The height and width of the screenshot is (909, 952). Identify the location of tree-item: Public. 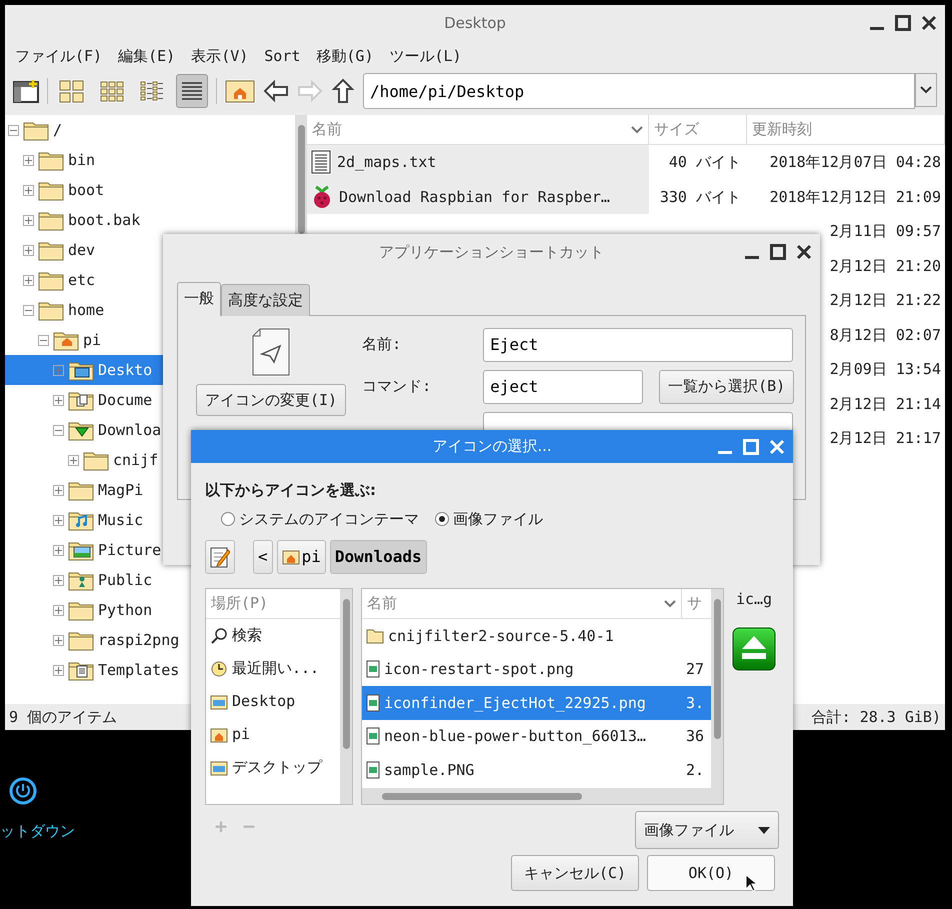
(78, 580).